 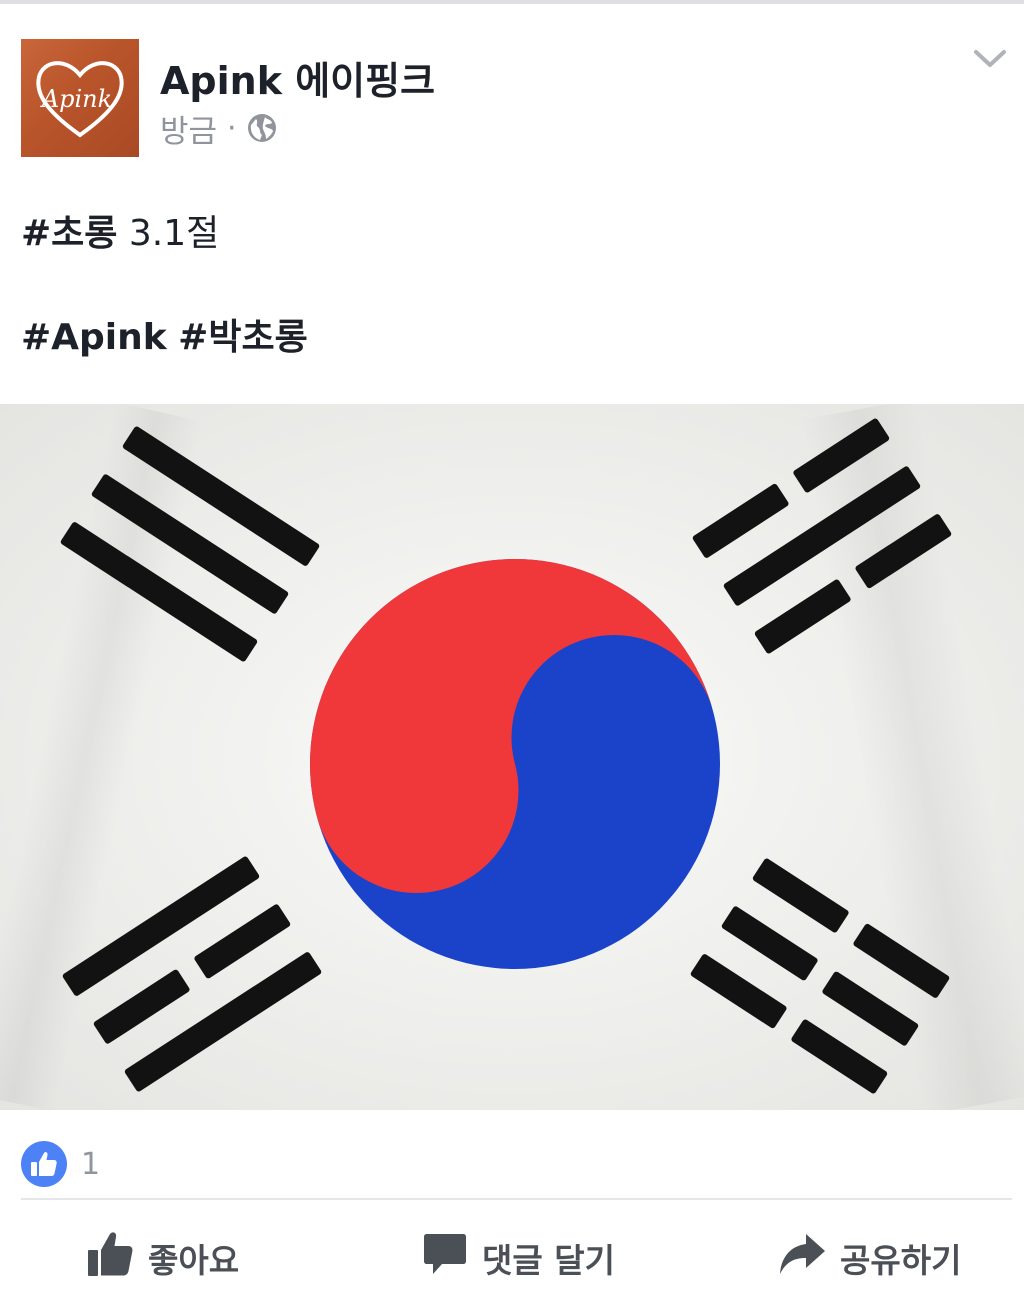 I want to click on like-icon, so click(x=110, y=1258).